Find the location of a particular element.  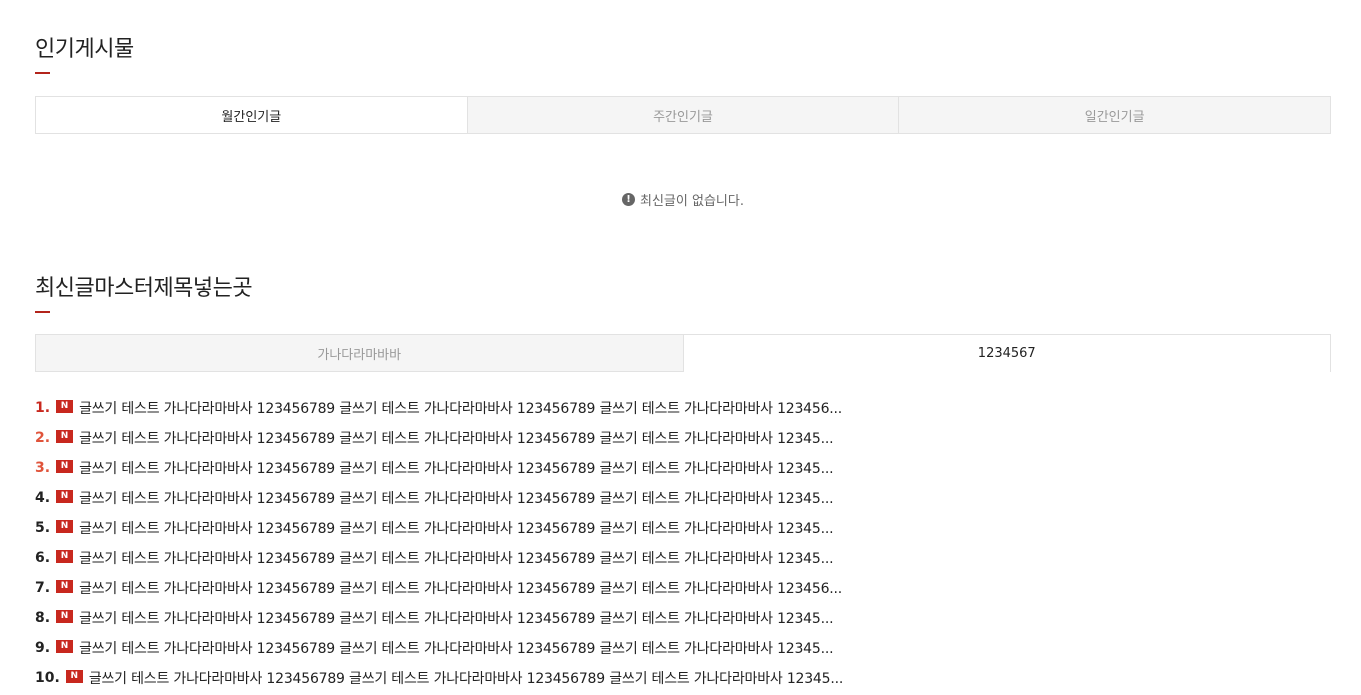

exclamation-icon: ! is located at coordinates (629, 199).